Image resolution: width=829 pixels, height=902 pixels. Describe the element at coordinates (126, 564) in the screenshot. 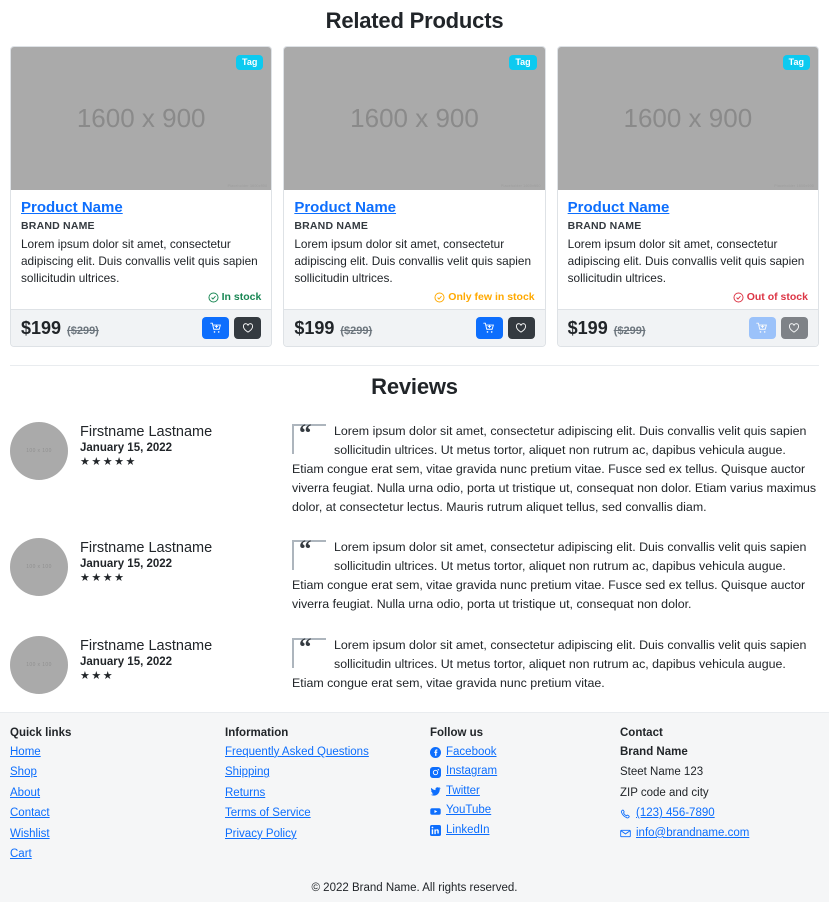

I see `review-date: January 15, 2022` at that location.